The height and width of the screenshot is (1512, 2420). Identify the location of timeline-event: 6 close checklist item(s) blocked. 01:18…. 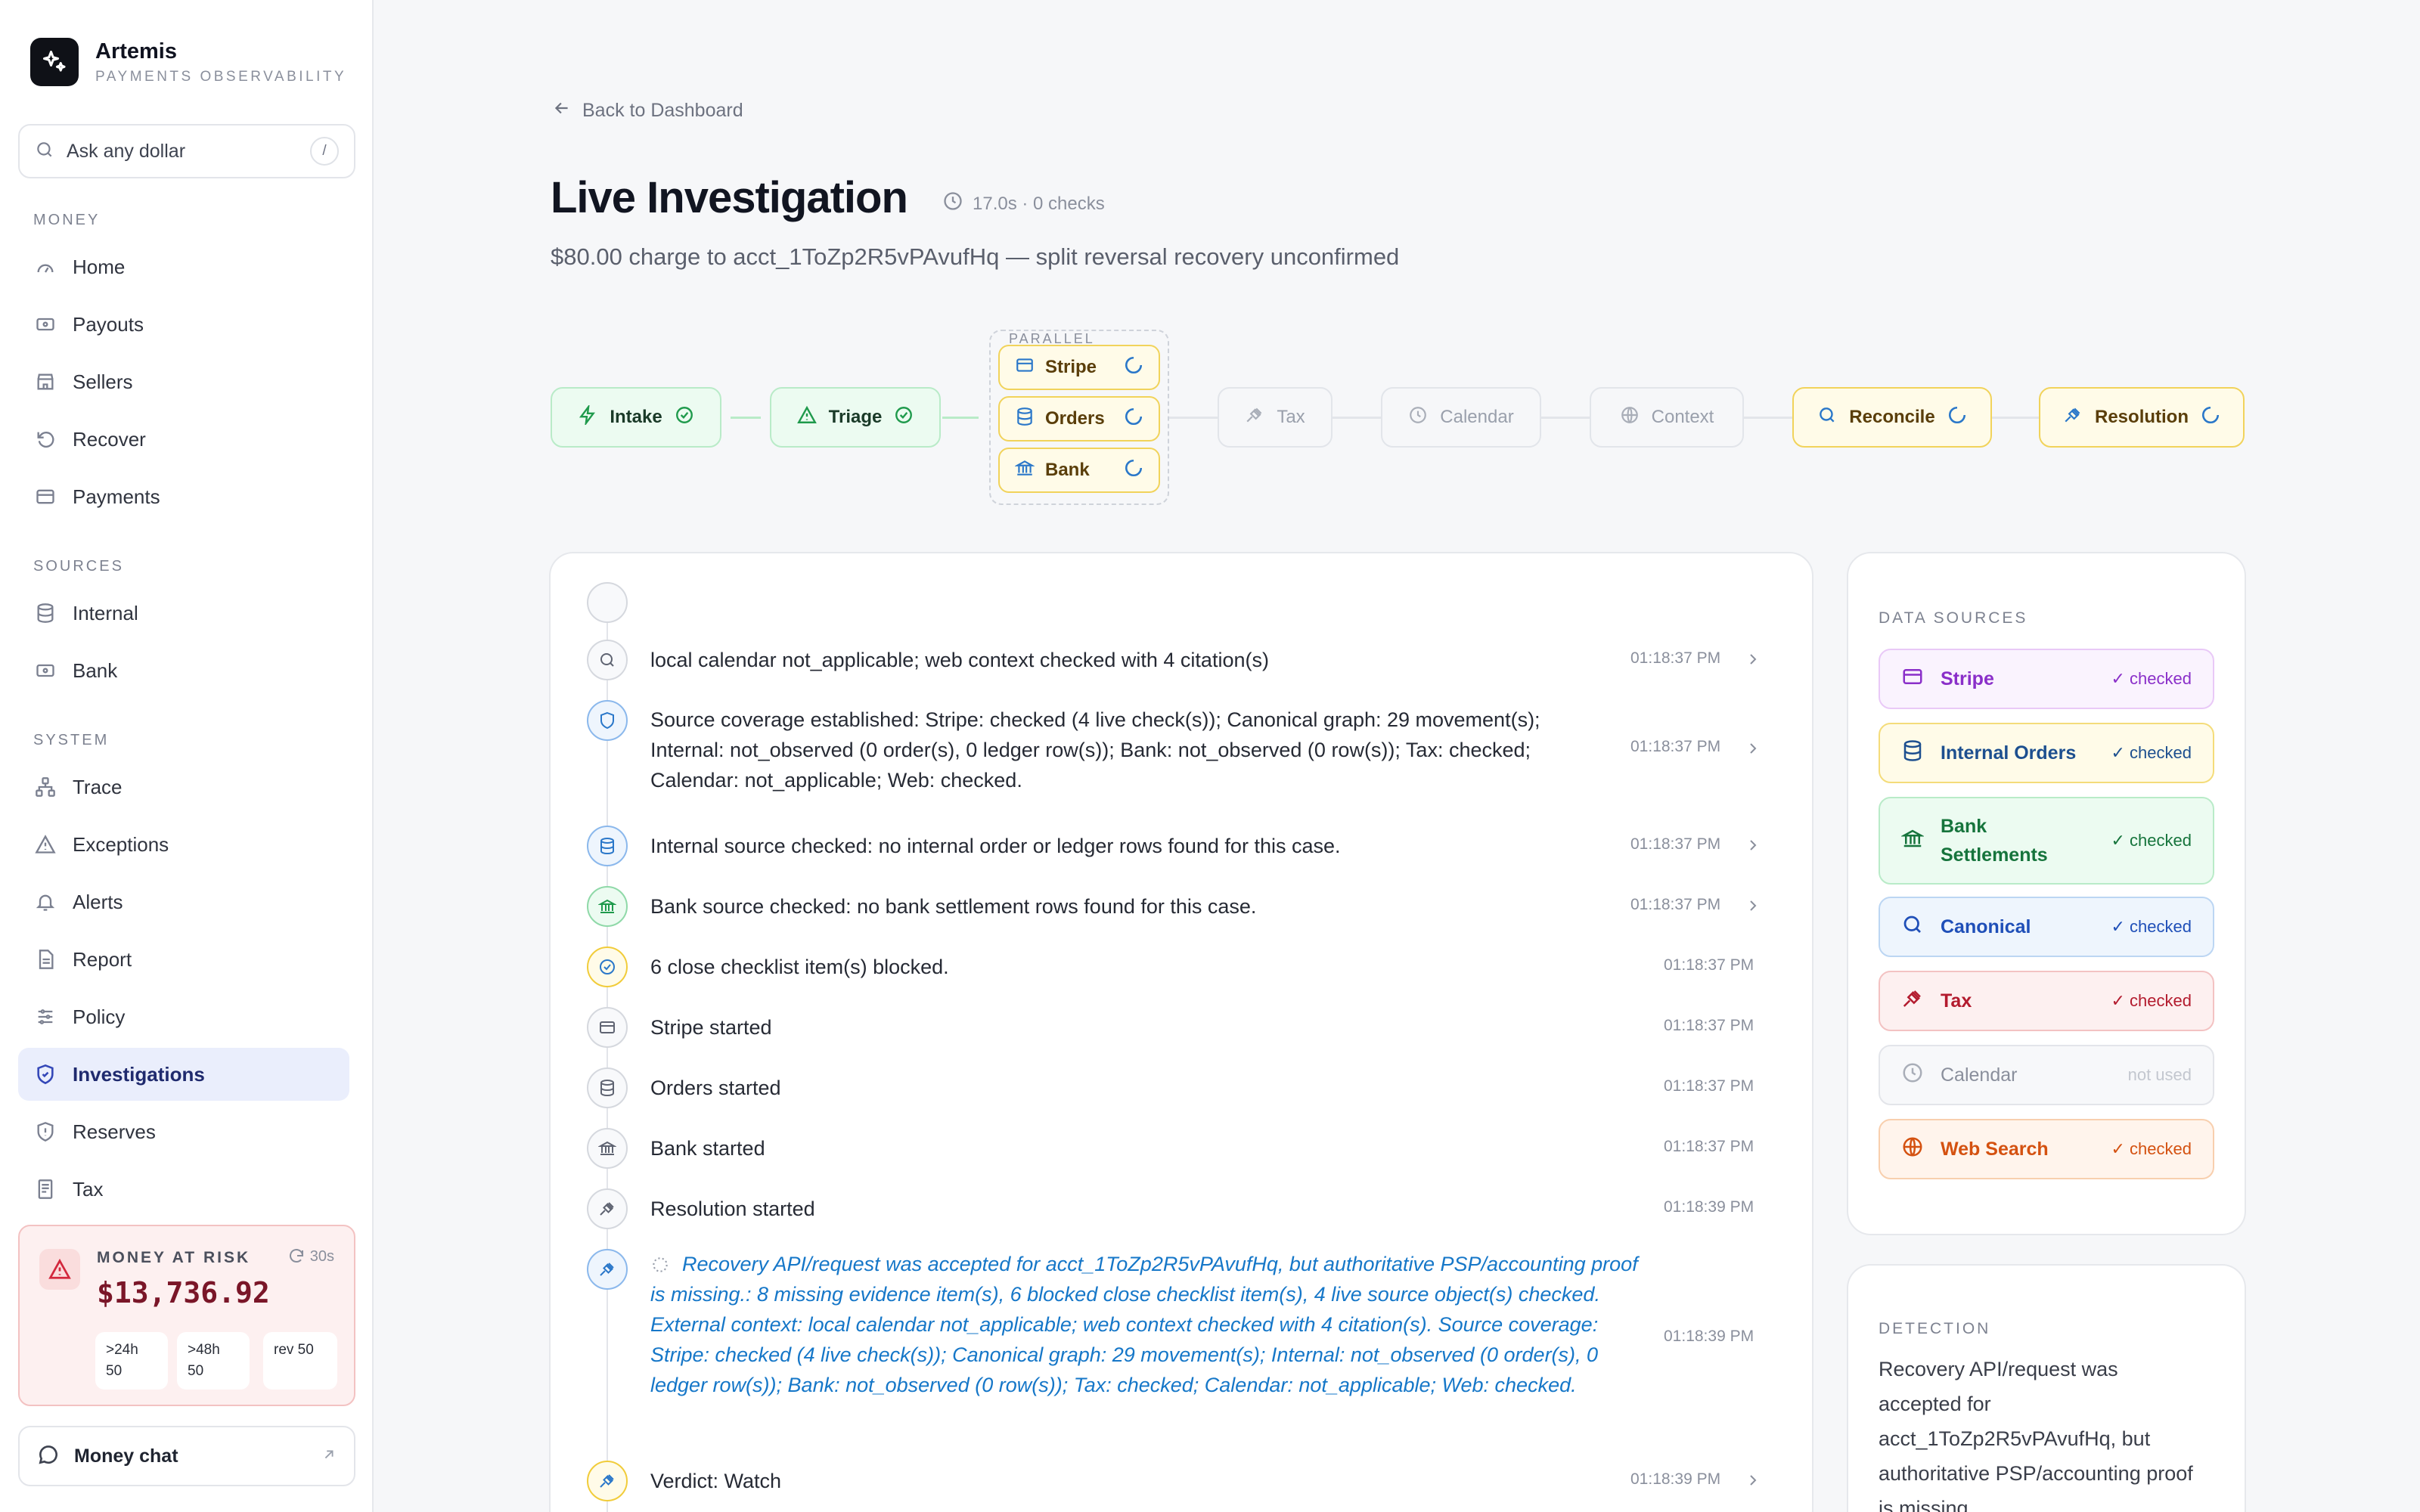
(1177, 967).